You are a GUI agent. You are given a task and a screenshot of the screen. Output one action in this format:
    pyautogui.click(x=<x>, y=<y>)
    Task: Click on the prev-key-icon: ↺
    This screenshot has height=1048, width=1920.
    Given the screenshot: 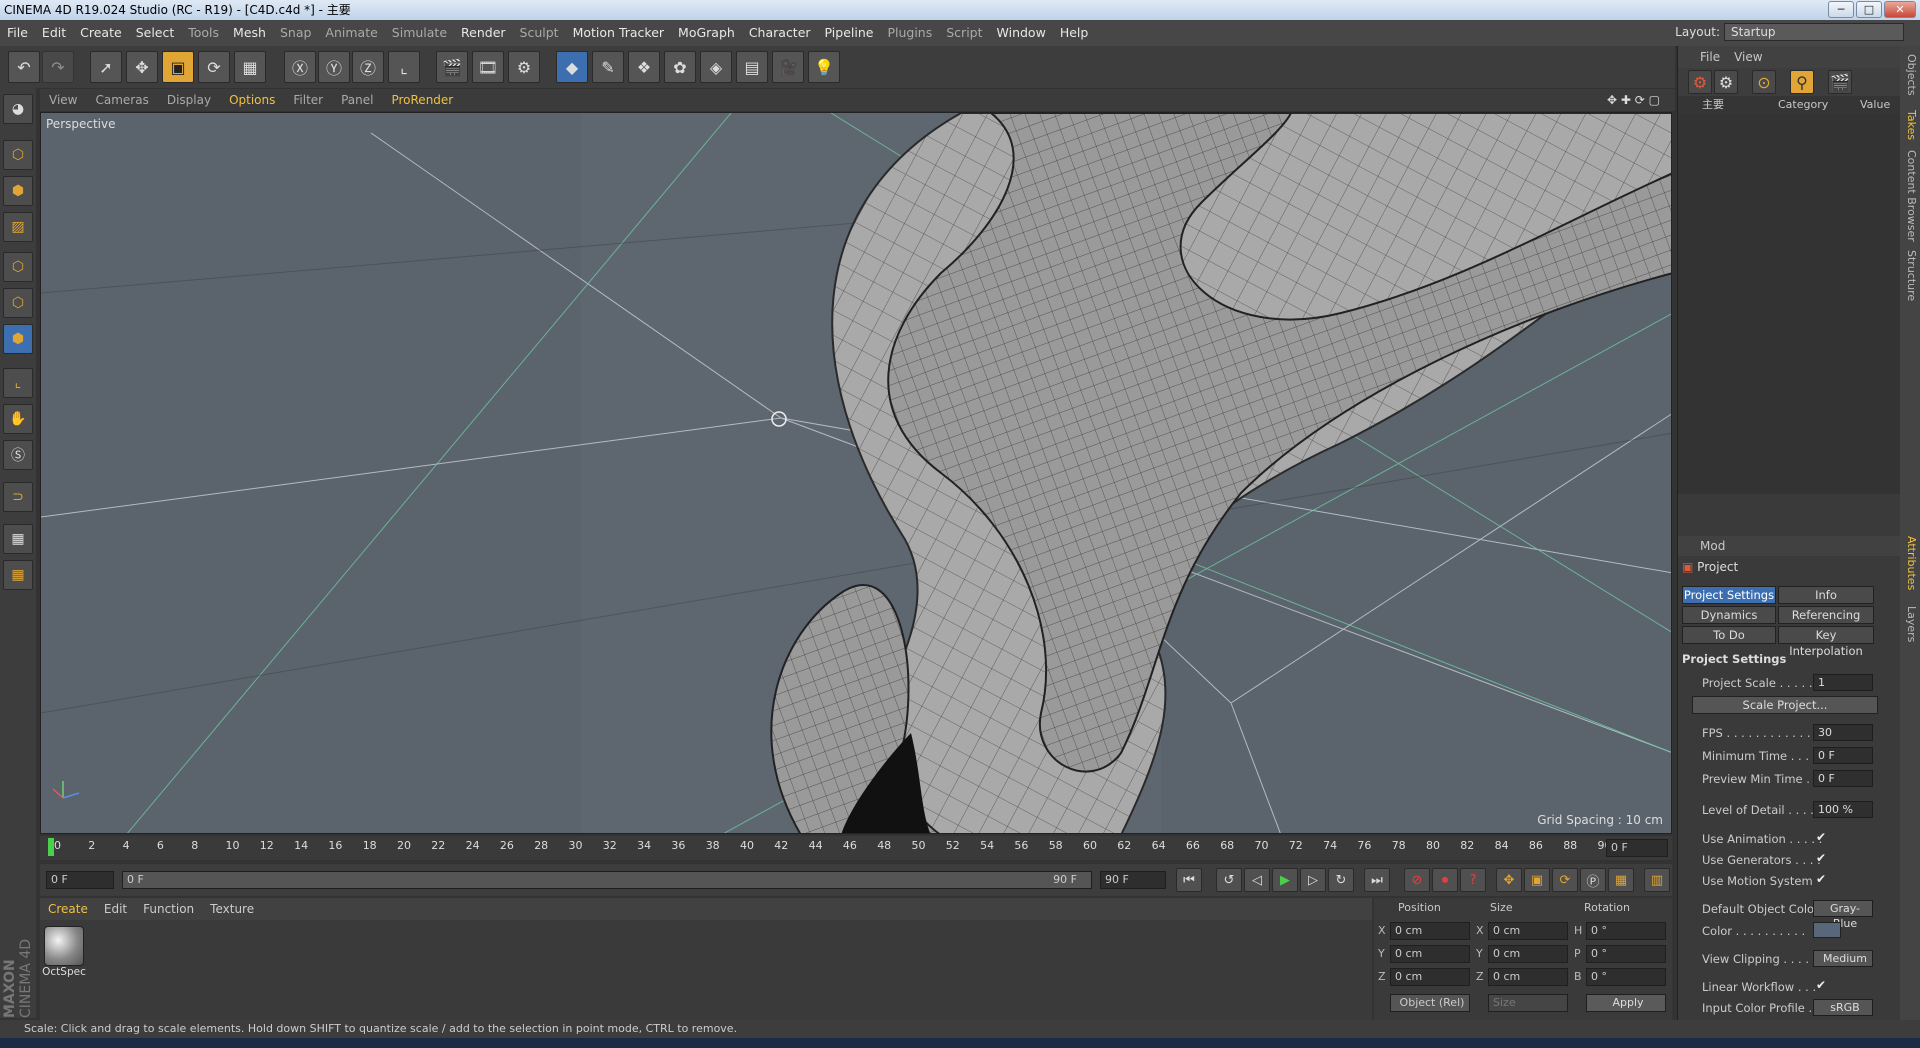 What is the action you would take?
    pyautogui.click(x=1229, y=880)
    